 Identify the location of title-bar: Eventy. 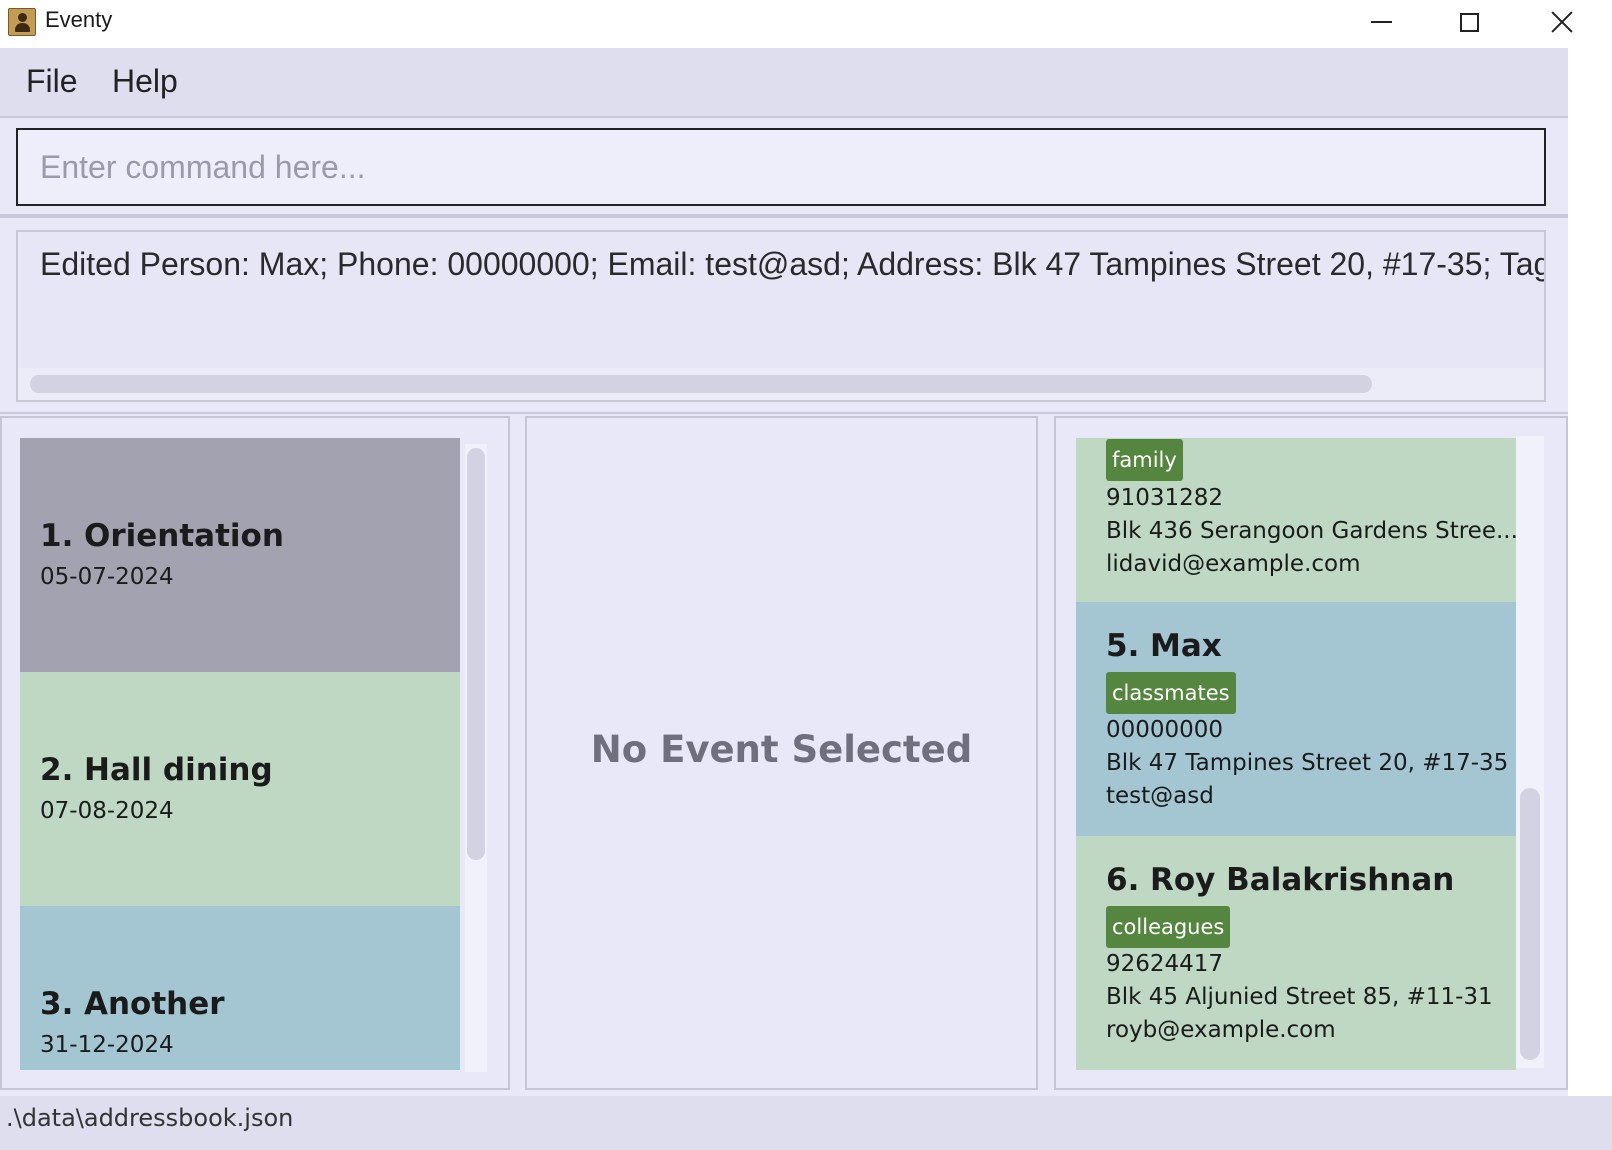
(806, 24).